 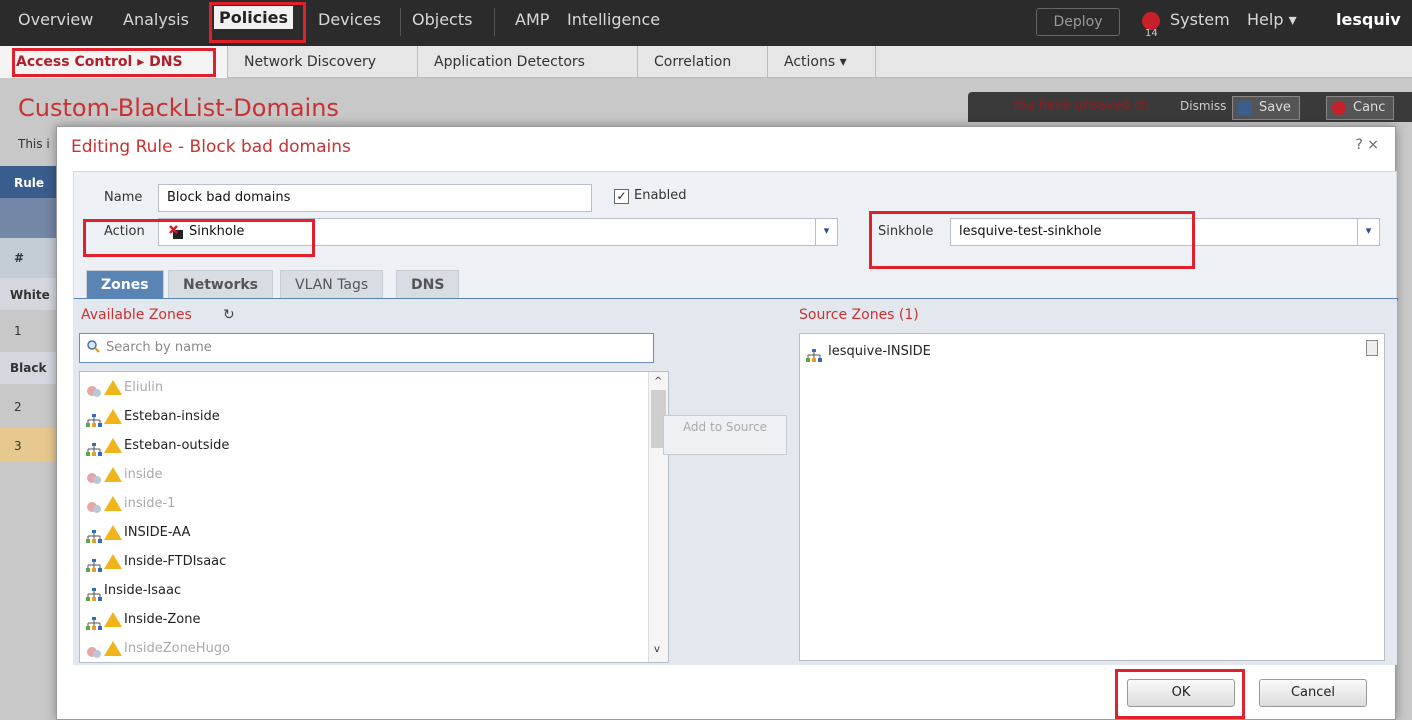 What do you see at coordinates (30, 218) in the screenshot?
I see `toolbar-bg` at bounding box center [30, 218].